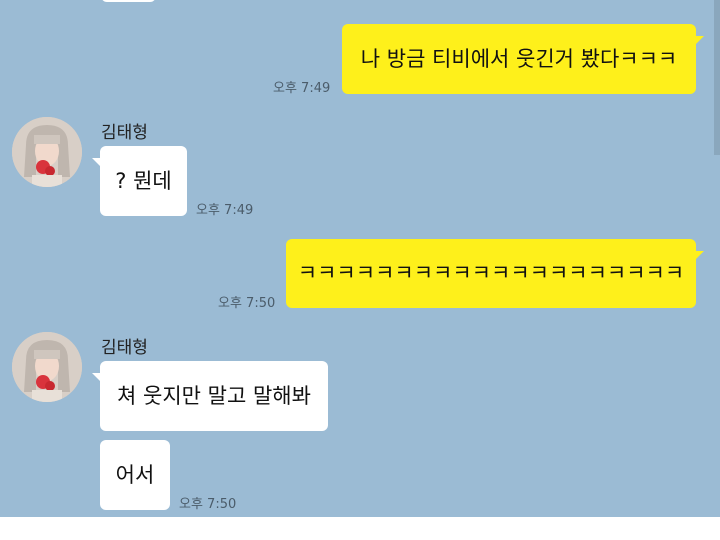 The height and width of the screenshot is (540, 720). I want to click on my-message-bubble: ㅋㅋㅋㅋㅋㅋㅋㅋㅋㅋㅋㅋㅋㅋㅋㅋㅋㅋㅋㅋ, so click(495, 273).